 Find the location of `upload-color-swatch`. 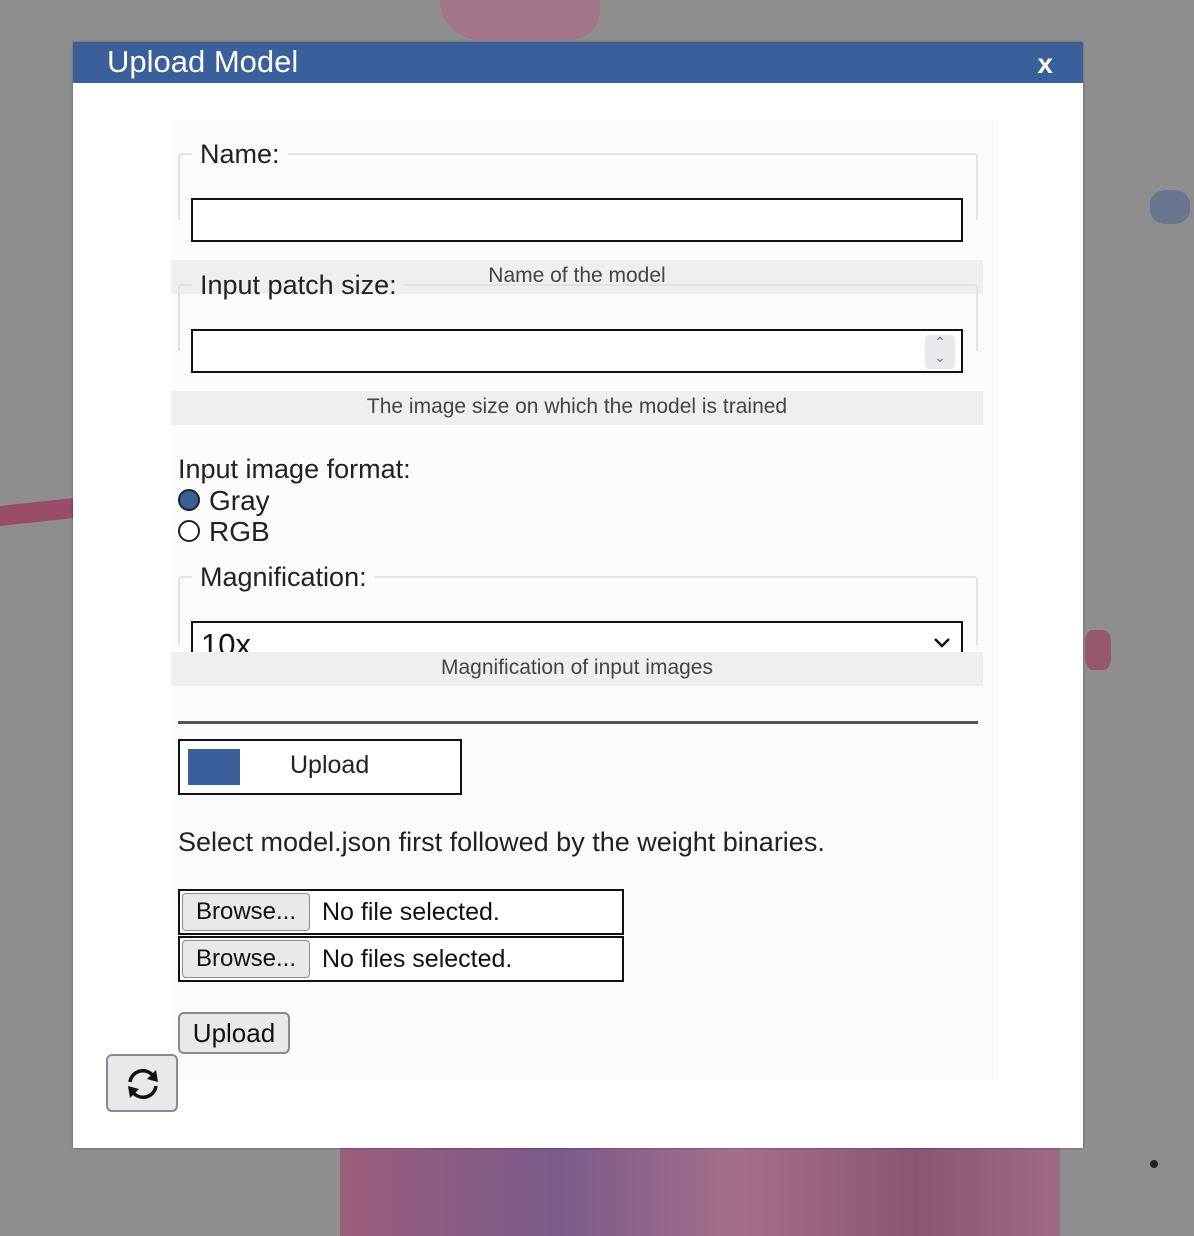

upload-color-swatch is located at coordinates (214, 767).